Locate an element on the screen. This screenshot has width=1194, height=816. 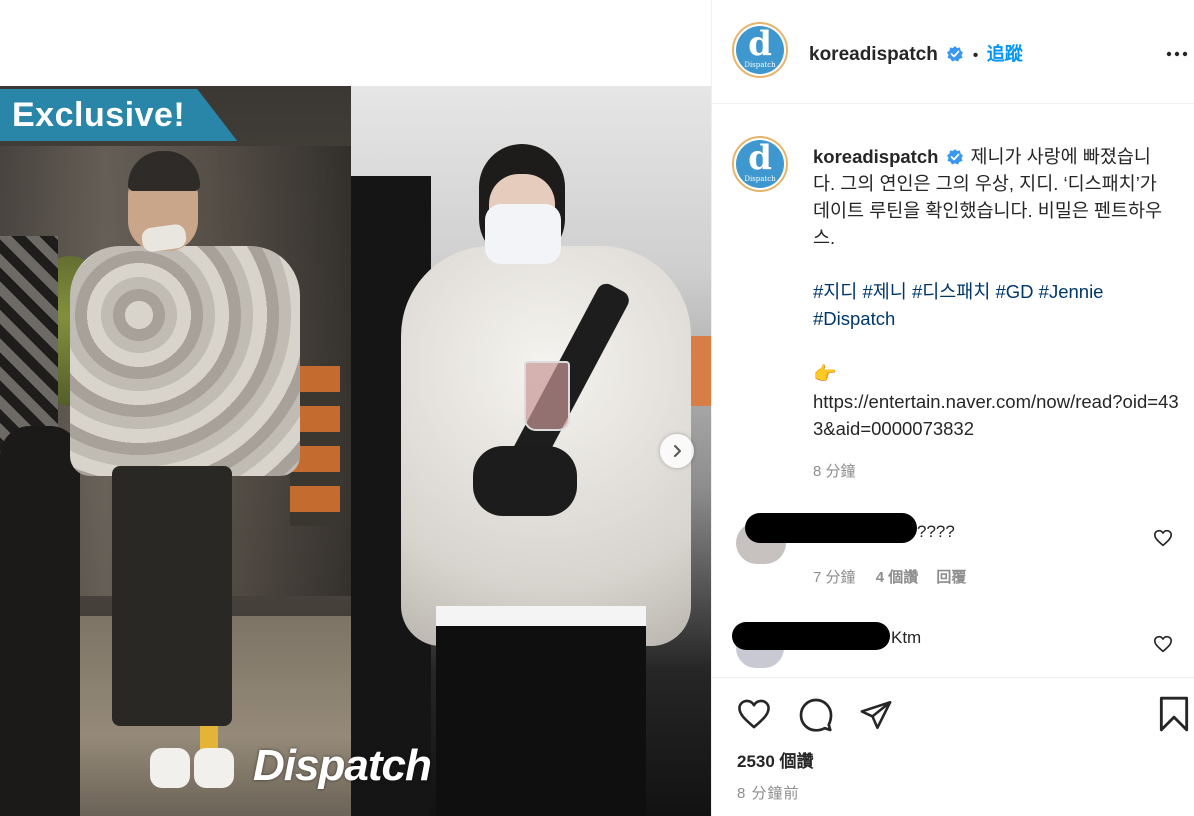
hashtag-link: #디스패치 is located at coordinates (951, 291).